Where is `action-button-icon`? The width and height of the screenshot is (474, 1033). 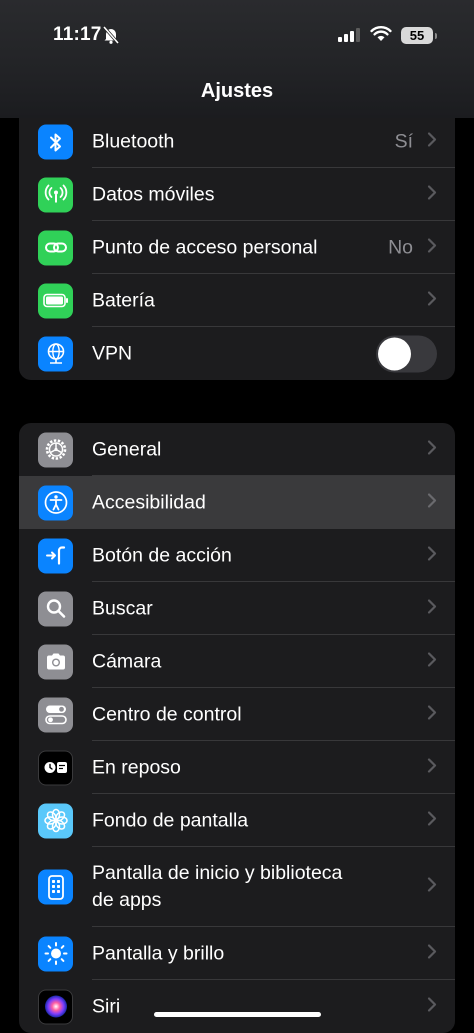 action-button-icon is located at coordinates (55, 555).